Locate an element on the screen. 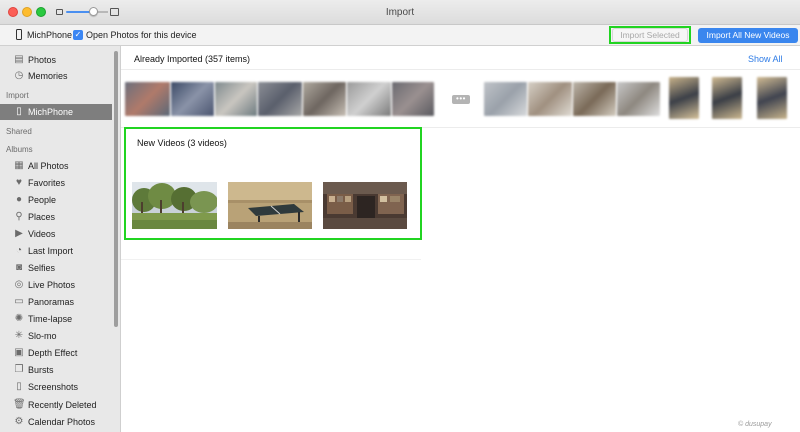 The image size is (800, 432). sidebar-item-recently-deleted: 🗑 Recently Deleted is located at coordinates (56, 405).